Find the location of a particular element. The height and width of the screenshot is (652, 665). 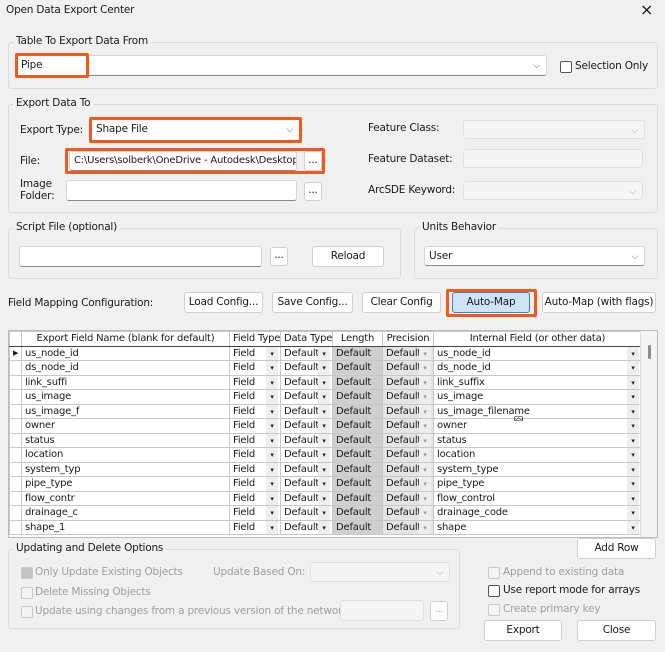

cell-internal-field: owner ▾ is located at coordinates (537, 426).